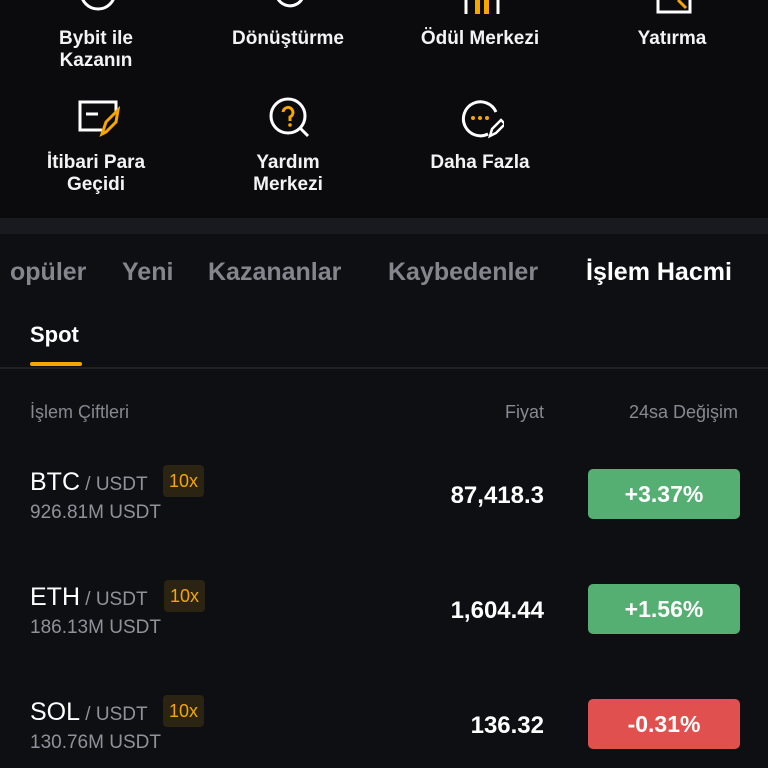 This screenshot has height=768, width=768. I want to click on shortcut-label: Bybit ile Kazanın, so click(96, 49).